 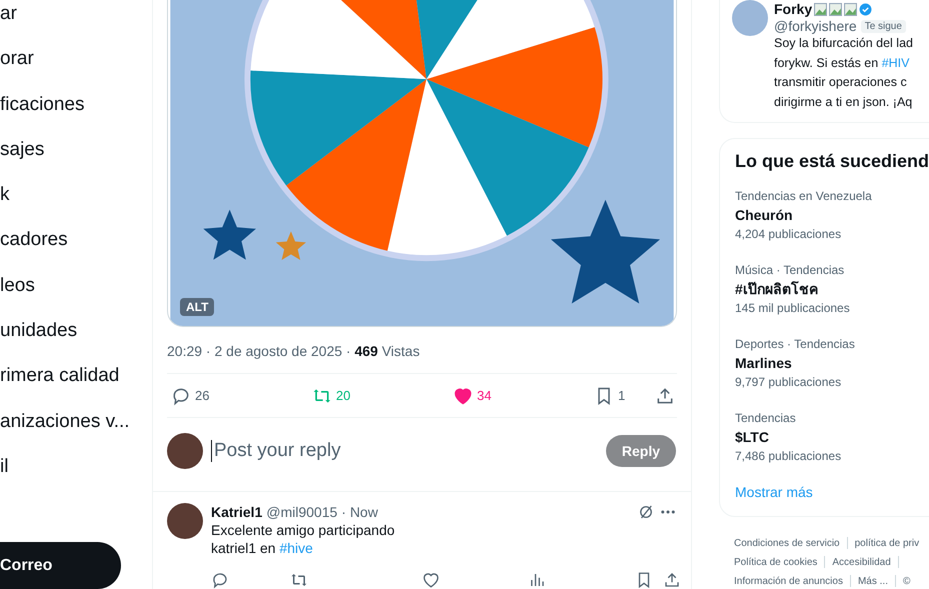 What do you see at coordinates (302, 512) in the screenshot?
I see `author-handle: @mil90015` at bounding box center [302, 512].